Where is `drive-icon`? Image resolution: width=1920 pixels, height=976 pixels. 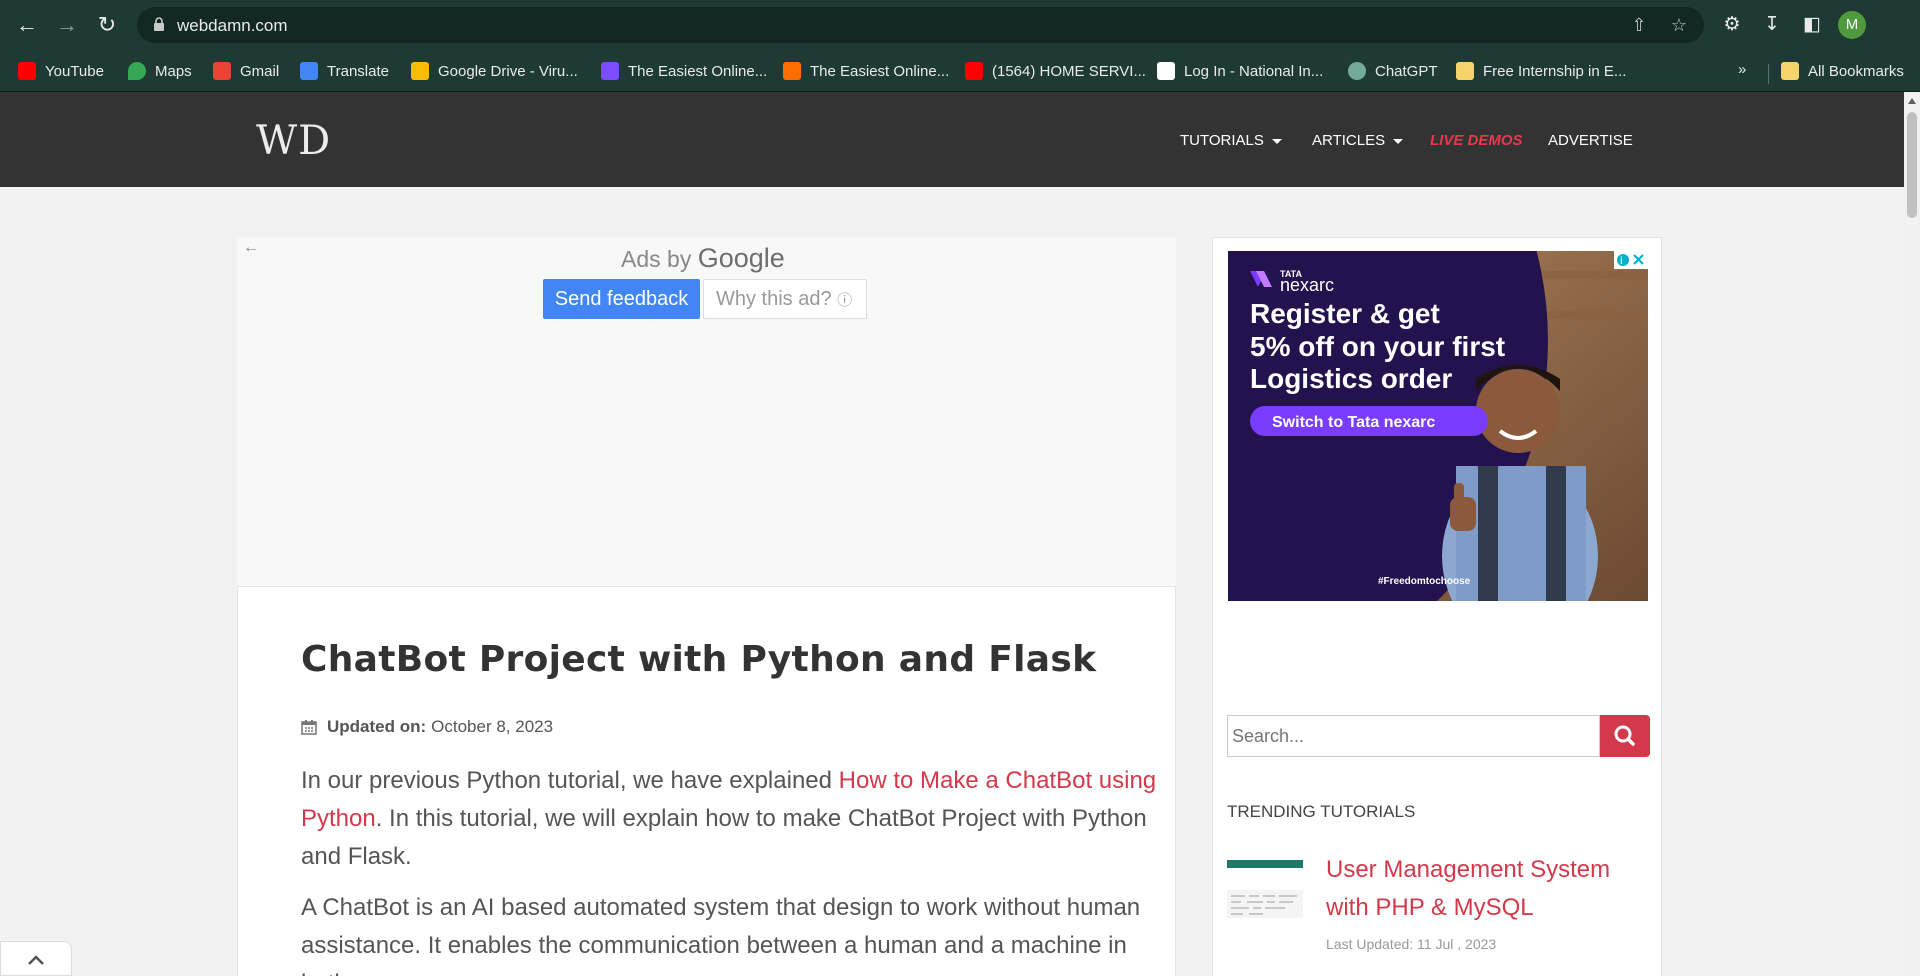
drive-icon is located at coordinates (420, 71).